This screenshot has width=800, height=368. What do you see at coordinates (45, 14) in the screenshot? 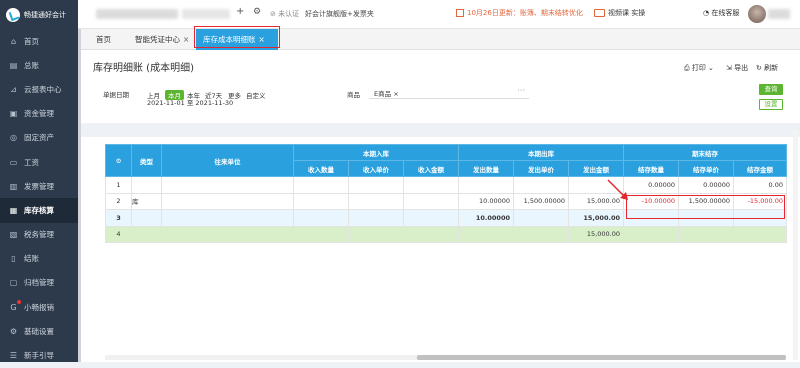
I see `logo-text: 畅捷通好会计` at bounding box center [45, 14].